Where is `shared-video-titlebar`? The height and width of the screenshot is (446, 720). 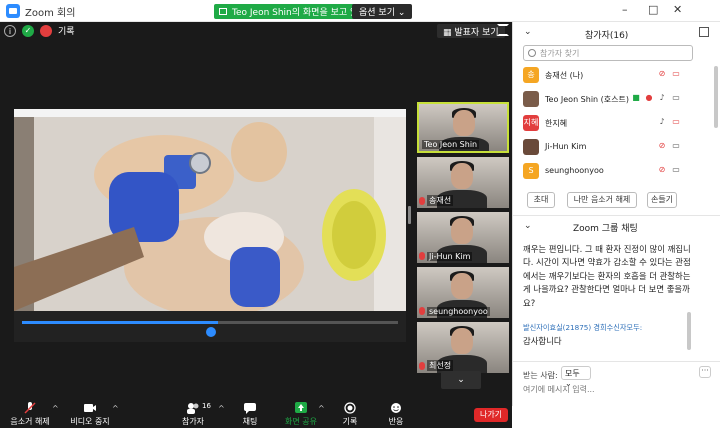 shared-video-titlebar is located at coordinates (210, 113).